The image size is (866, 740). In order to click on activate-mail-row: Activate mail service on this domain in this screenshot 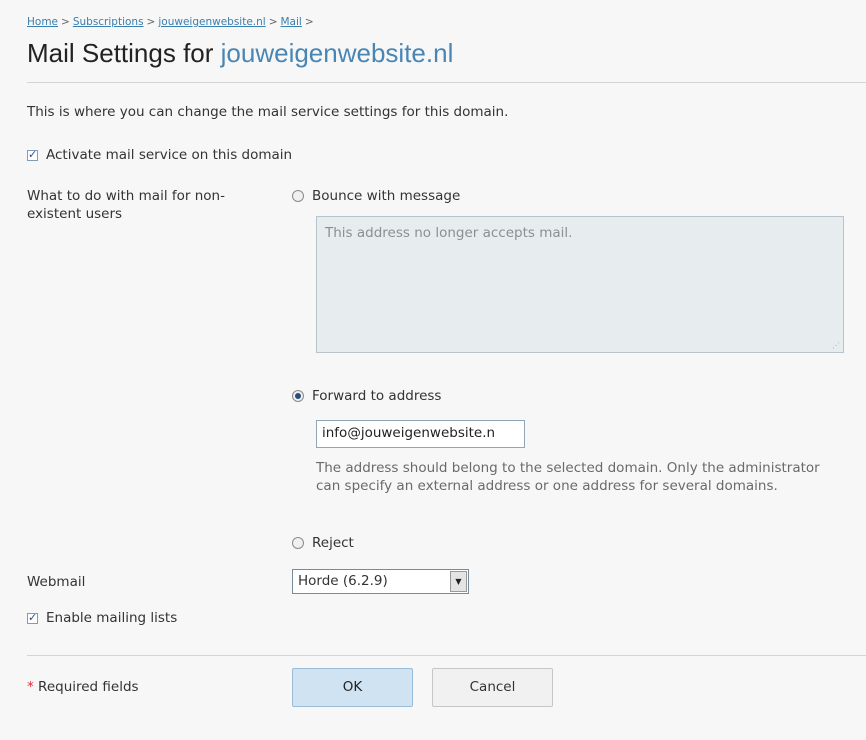, I will do `click(159, 155)`.